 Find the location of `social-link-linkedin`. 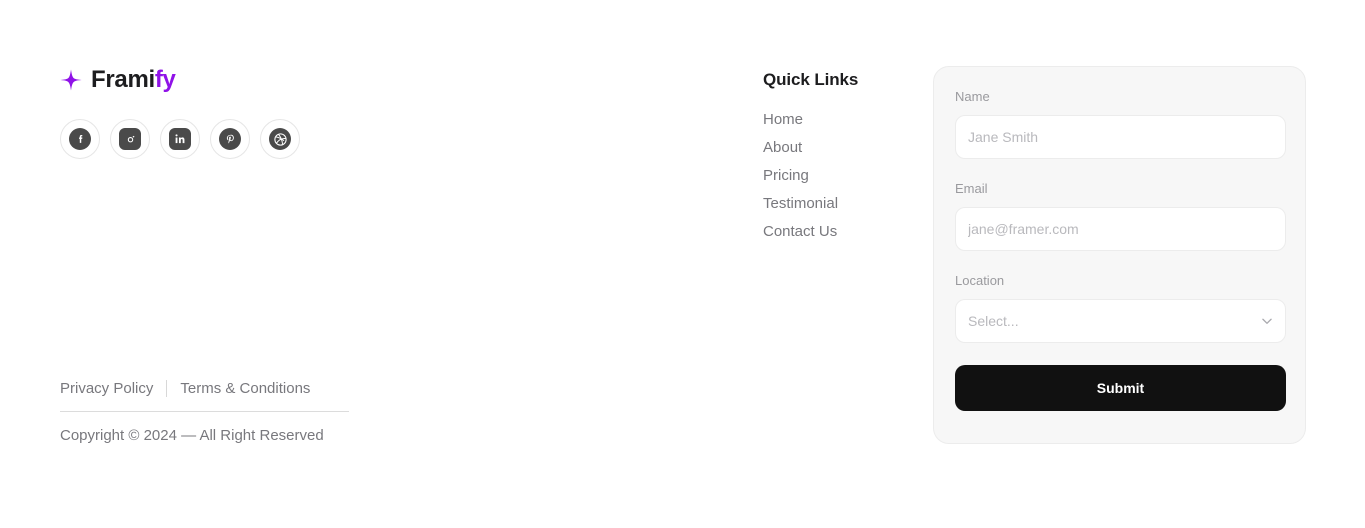

social-link-linkedin is located at coordinates (180, 139).